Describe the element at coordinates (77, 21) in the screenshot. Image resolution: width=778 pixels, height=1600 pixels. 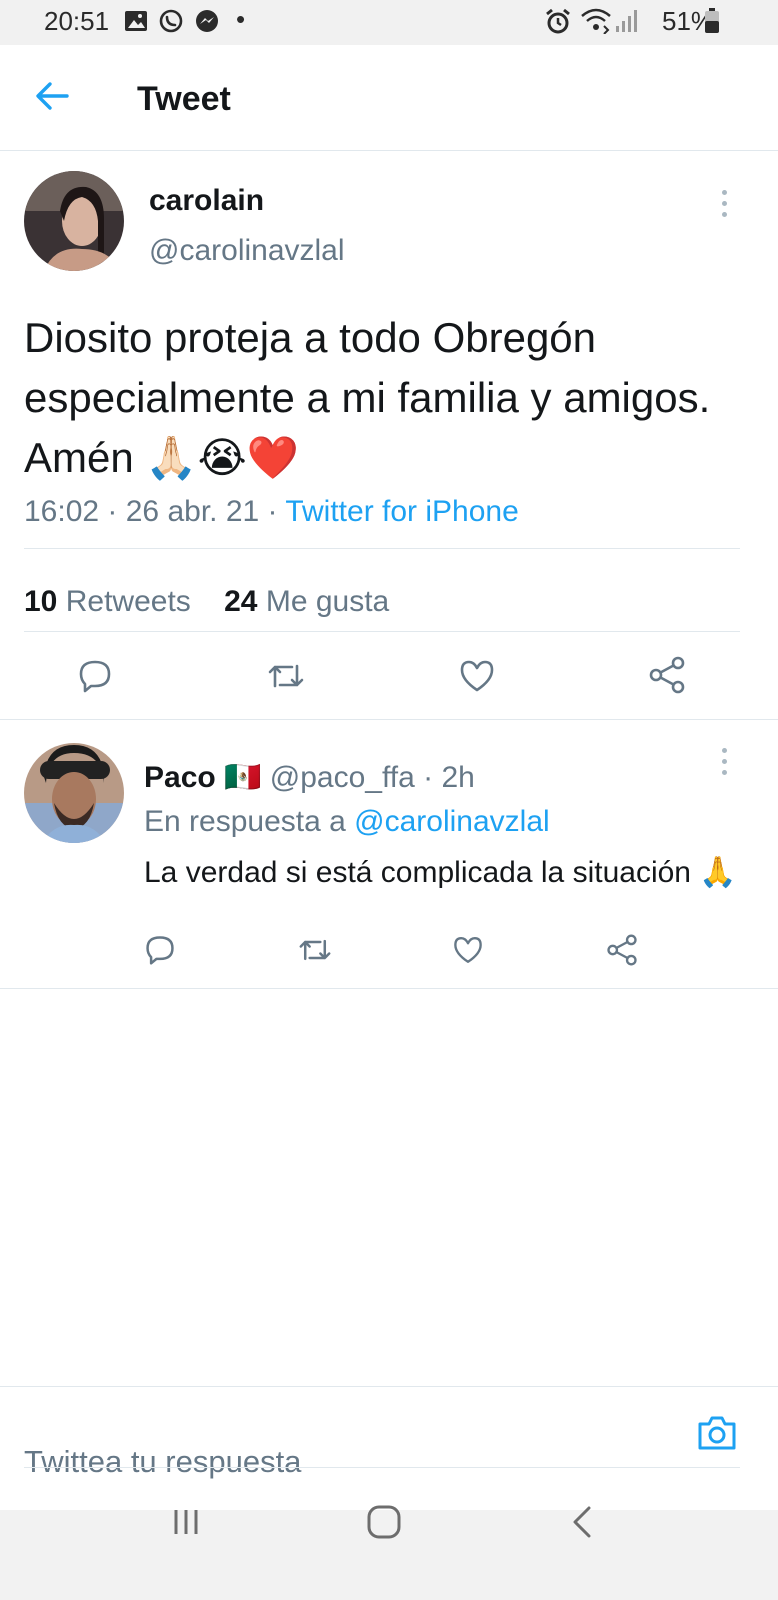
I see `status-time: 20:51` at that location.